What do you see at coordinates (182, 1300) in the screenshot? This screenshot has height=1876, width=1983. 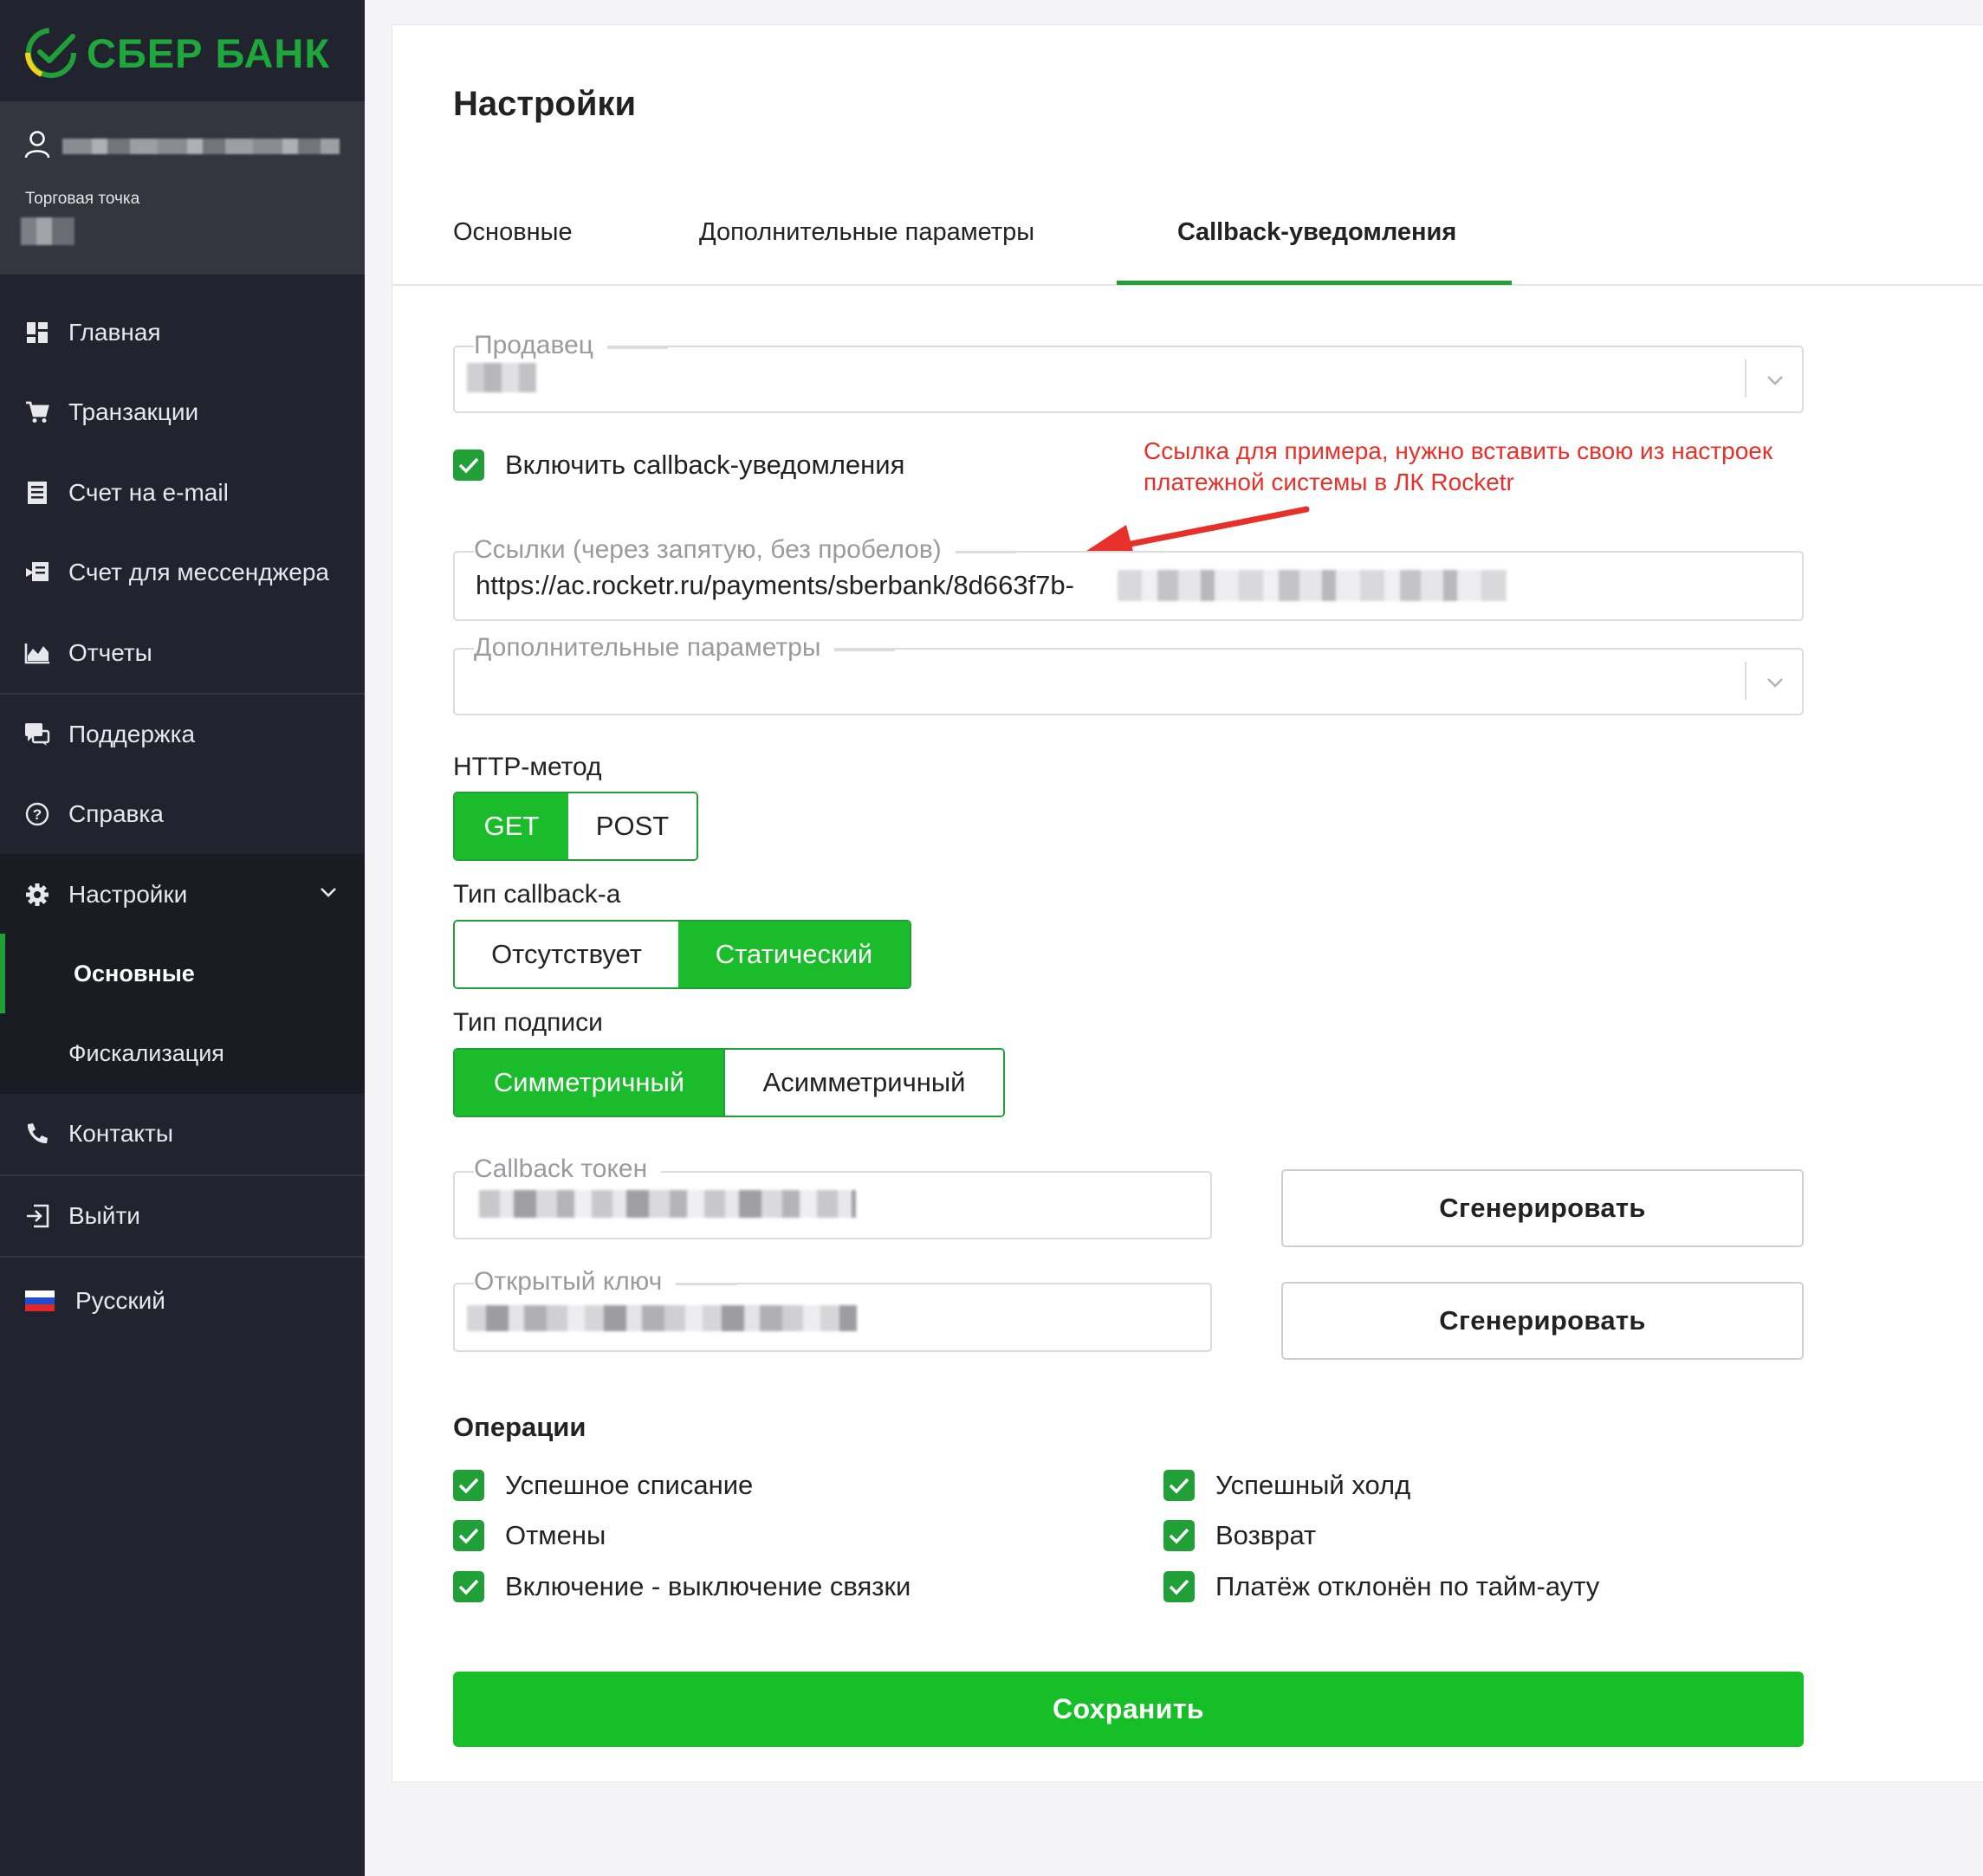 I see `language-switcher: Русский` at bounding box center [182, 1300].